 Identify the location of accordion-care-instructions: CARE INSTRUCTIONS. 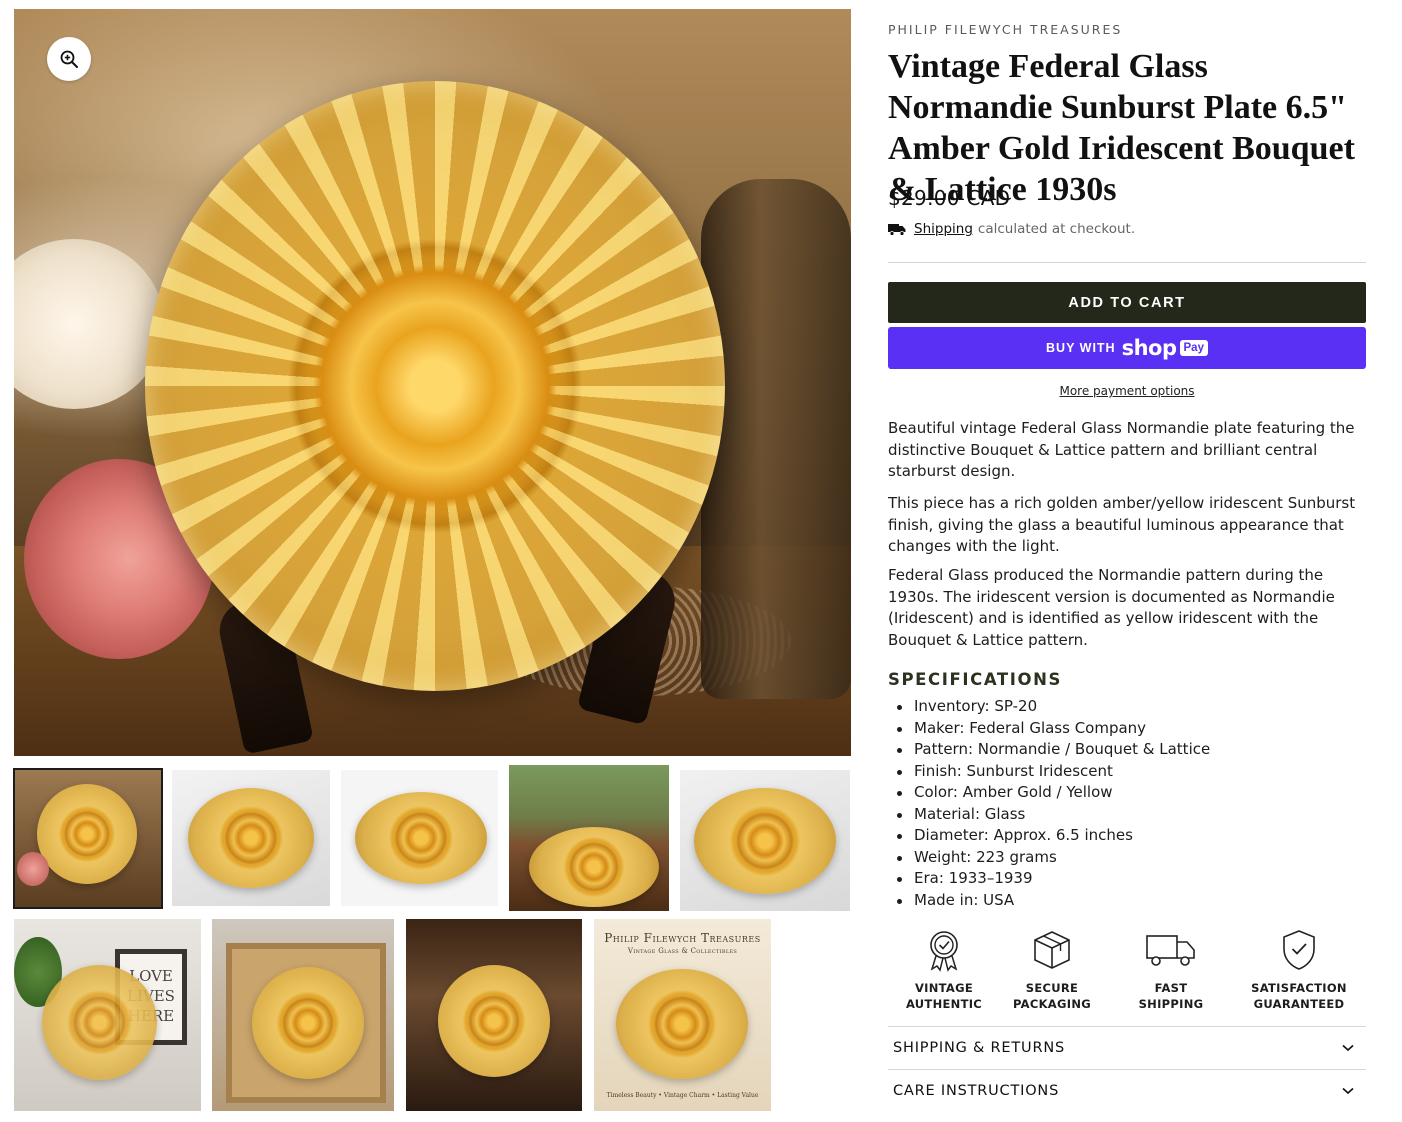
(1127, 1090).